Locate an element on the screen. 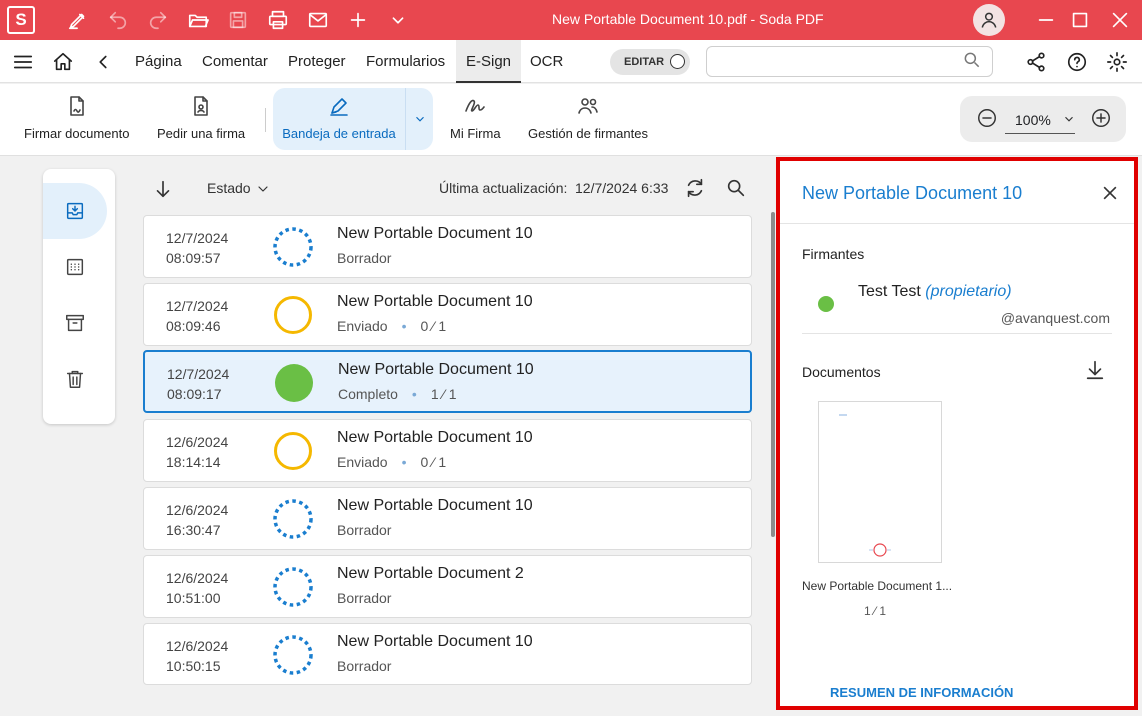  help-icon is located at coordinates (1077, 62).